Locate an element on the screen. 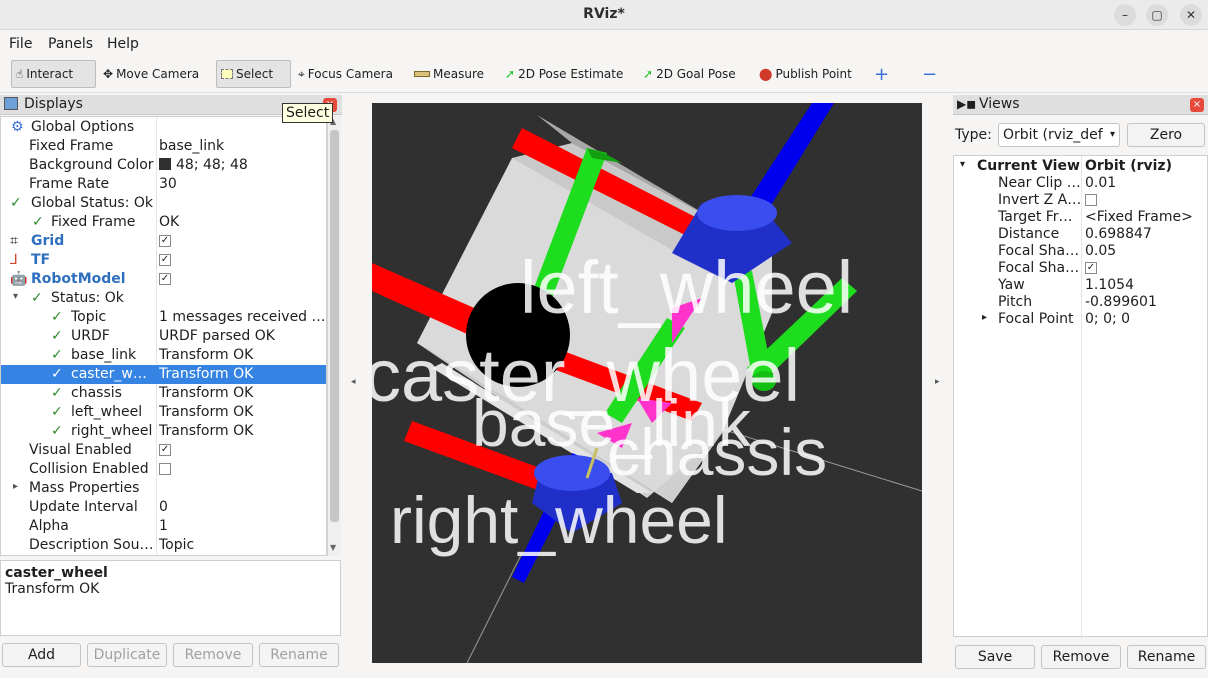  robotmodel-enabled-checkbox: ✓ is located at coordinates (165, 279).